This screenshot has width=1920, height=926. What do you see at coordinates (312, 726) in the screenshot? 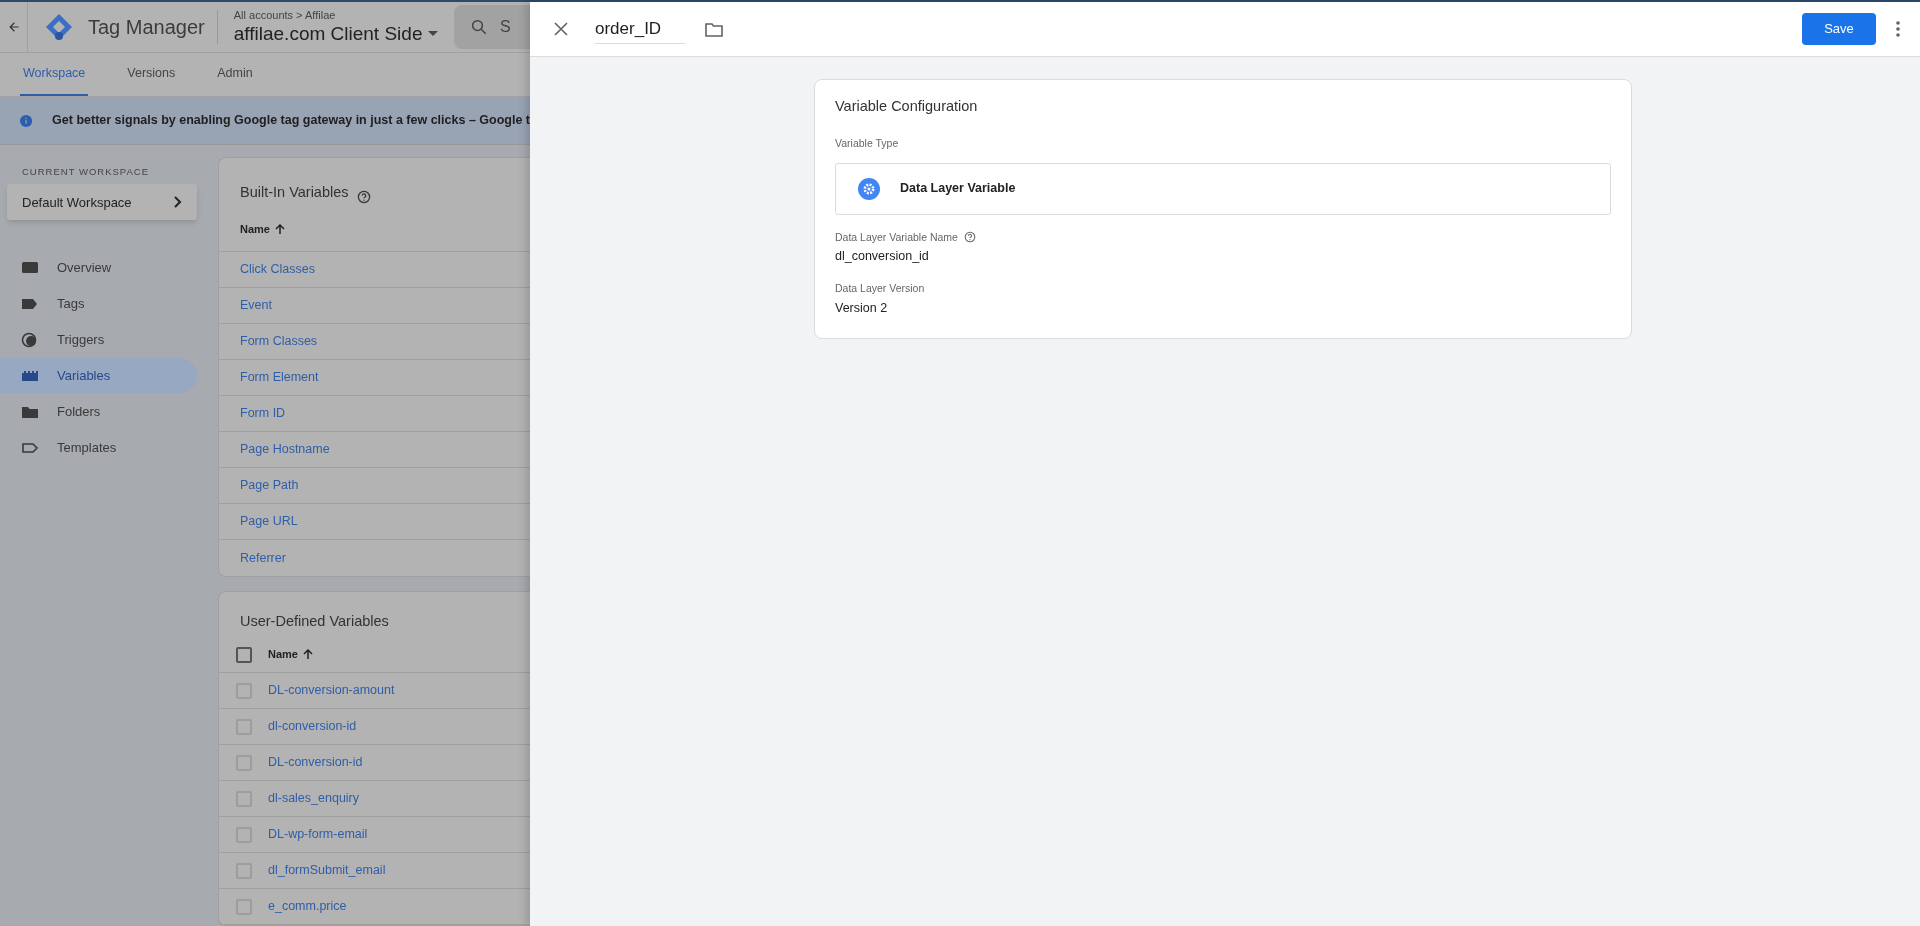
I see `variable-link: dl-conversion-id` at bounding box center [312, 726].